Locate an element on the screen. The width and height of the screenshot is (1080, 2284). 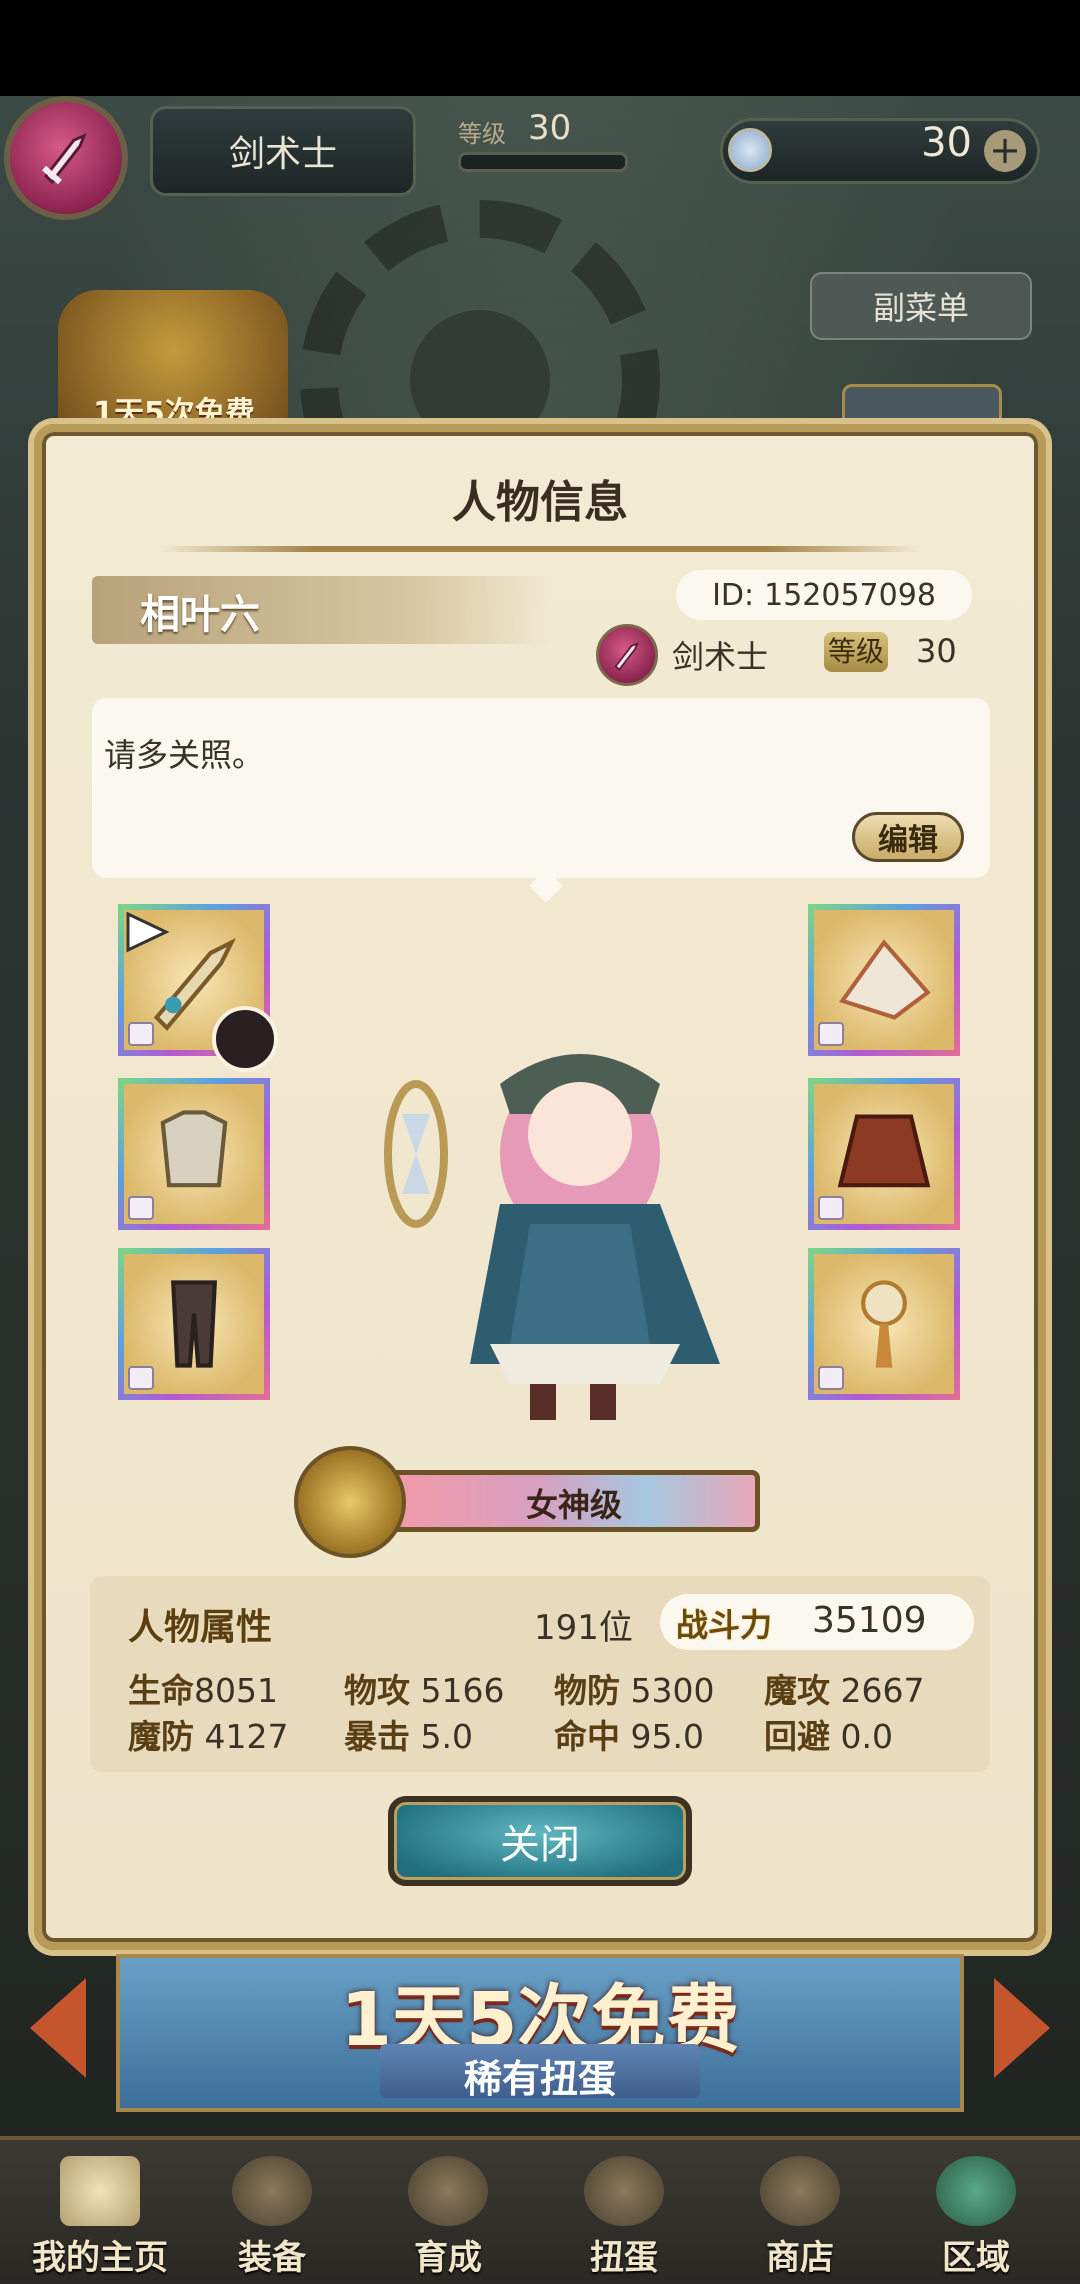
stat-physical-defense: 物防 5300 is located at coordinates (634, 1688).